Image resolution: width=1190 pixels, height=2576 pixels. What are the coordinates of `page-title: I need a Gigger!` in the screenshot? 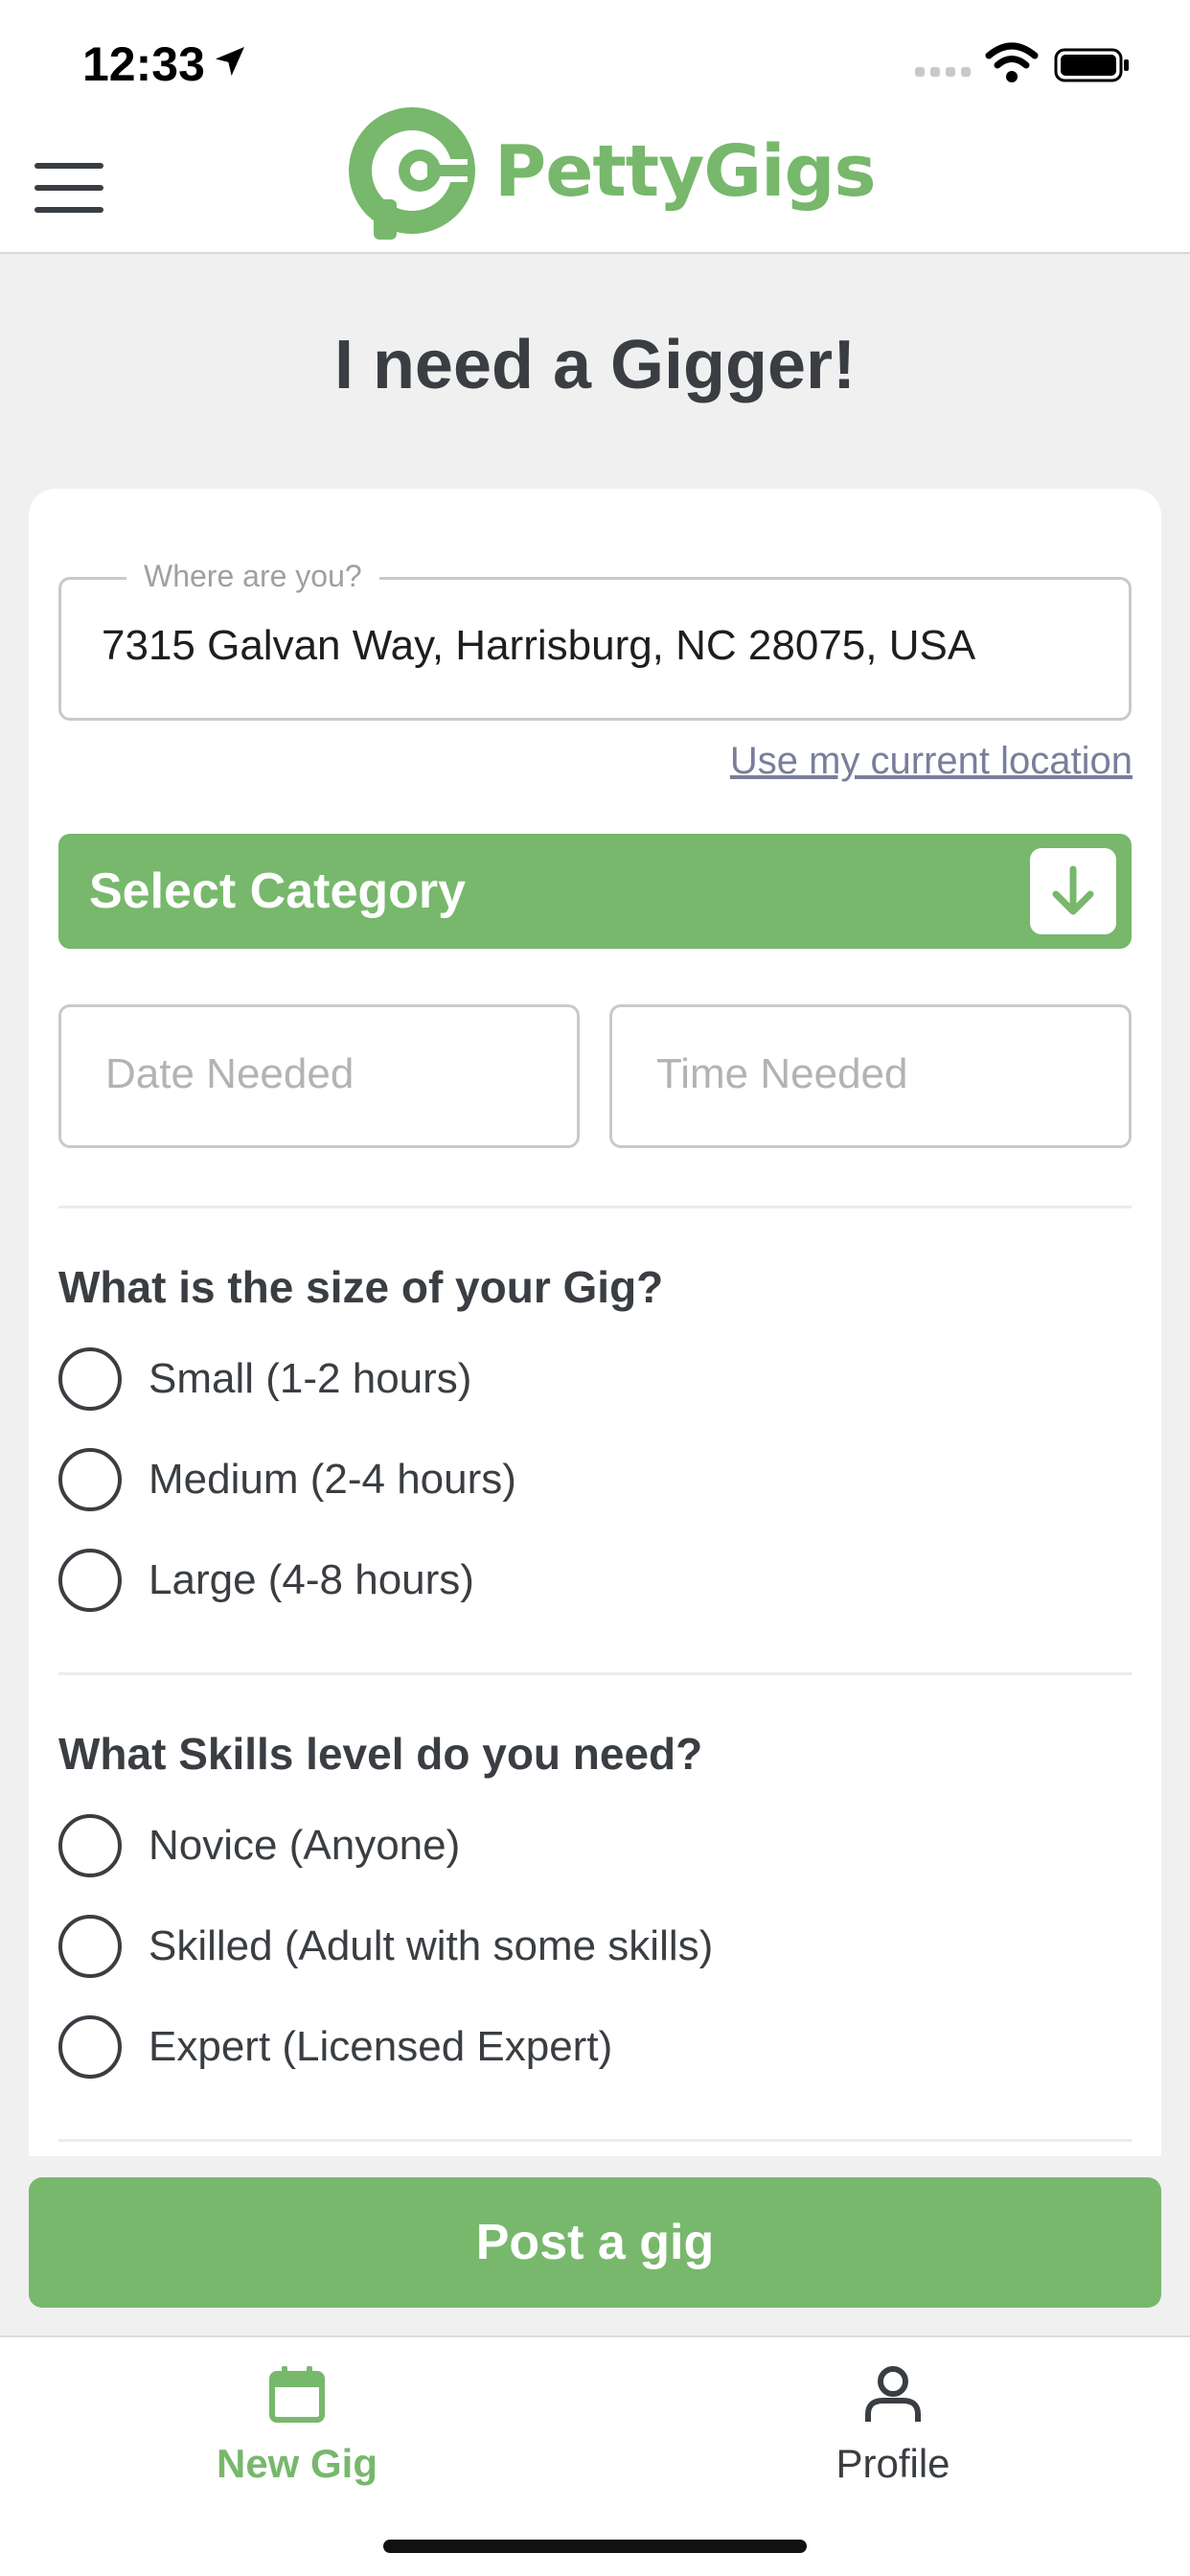 It's located at (595, 365).